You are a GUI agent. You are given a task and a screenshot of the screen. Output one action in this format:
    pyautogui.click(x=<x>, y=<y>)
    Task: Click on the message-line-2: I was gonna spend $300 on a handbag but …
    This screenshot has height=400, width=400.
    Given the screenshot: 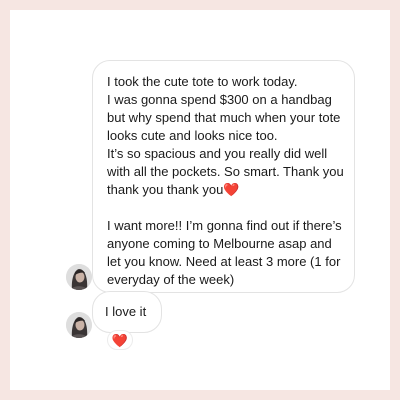 What is the action you would take?
    pyautogui.click(x=224, y=117)
    